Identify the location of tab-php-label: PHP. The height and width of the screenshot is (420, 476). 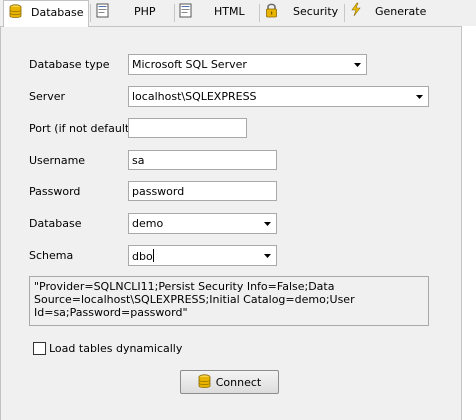
(145, 11).